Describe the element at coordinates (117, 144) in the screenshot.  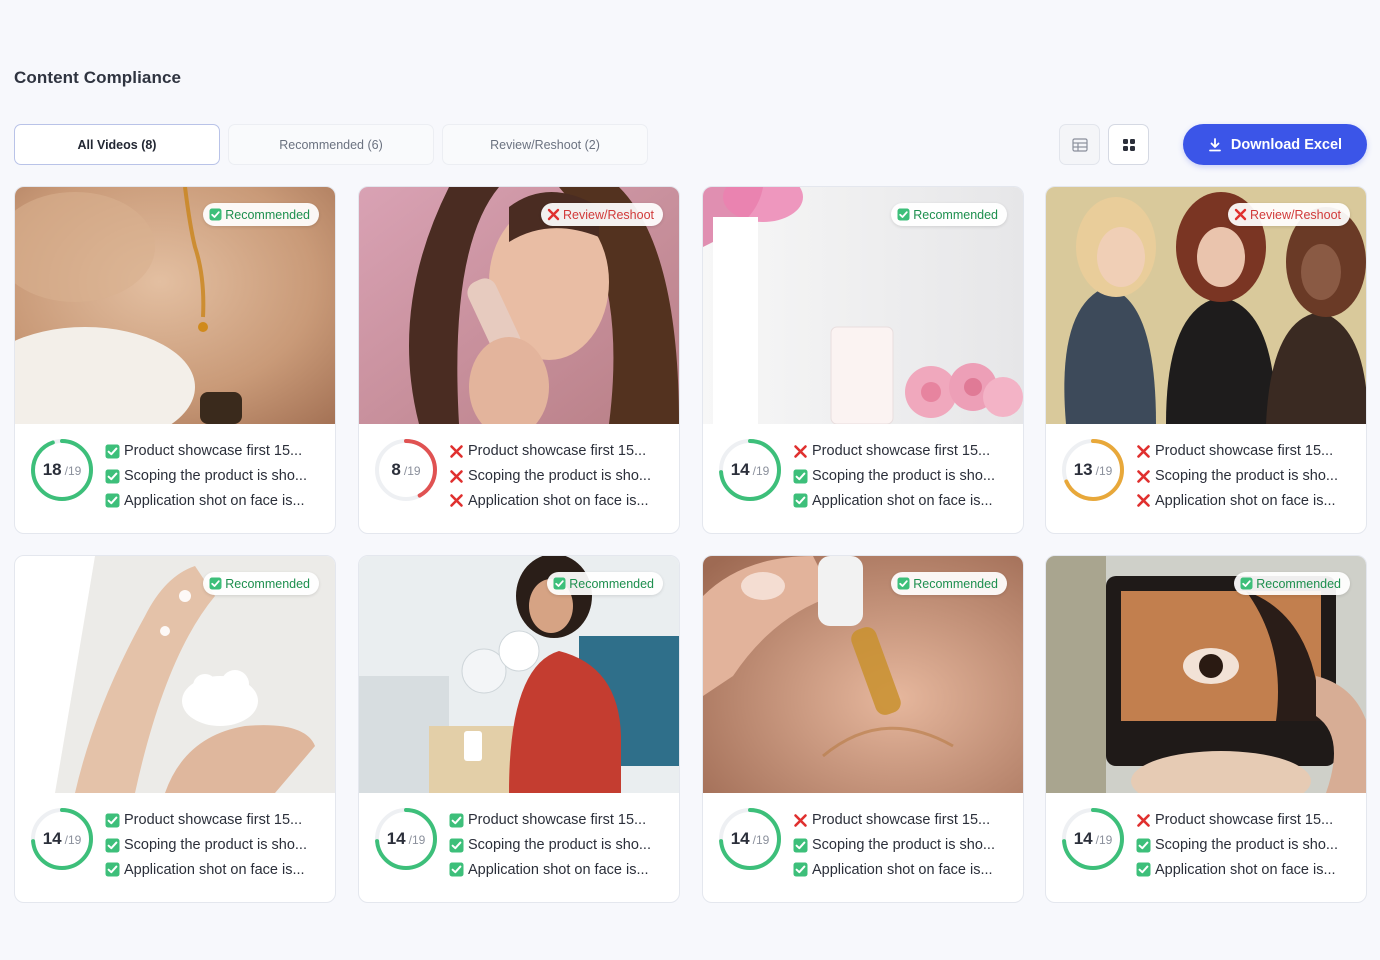
I see `tab-all-videos: All Videos (8)` at that location.